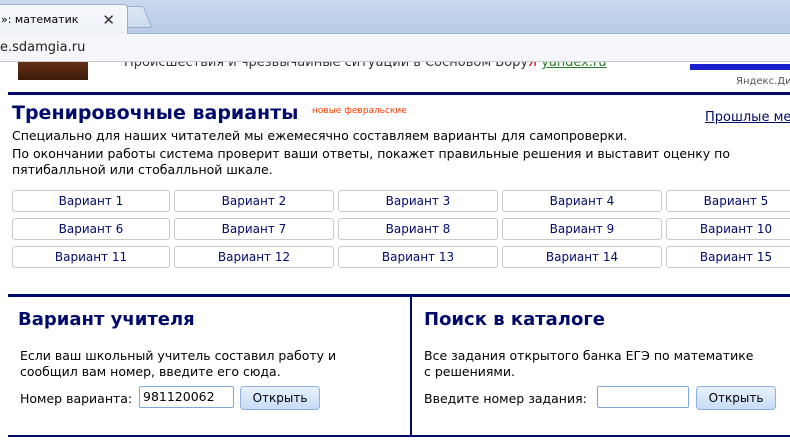 This screenshot has height=442, width=790. I want to click on variant-button: Вариант 3, so click(418, 201).